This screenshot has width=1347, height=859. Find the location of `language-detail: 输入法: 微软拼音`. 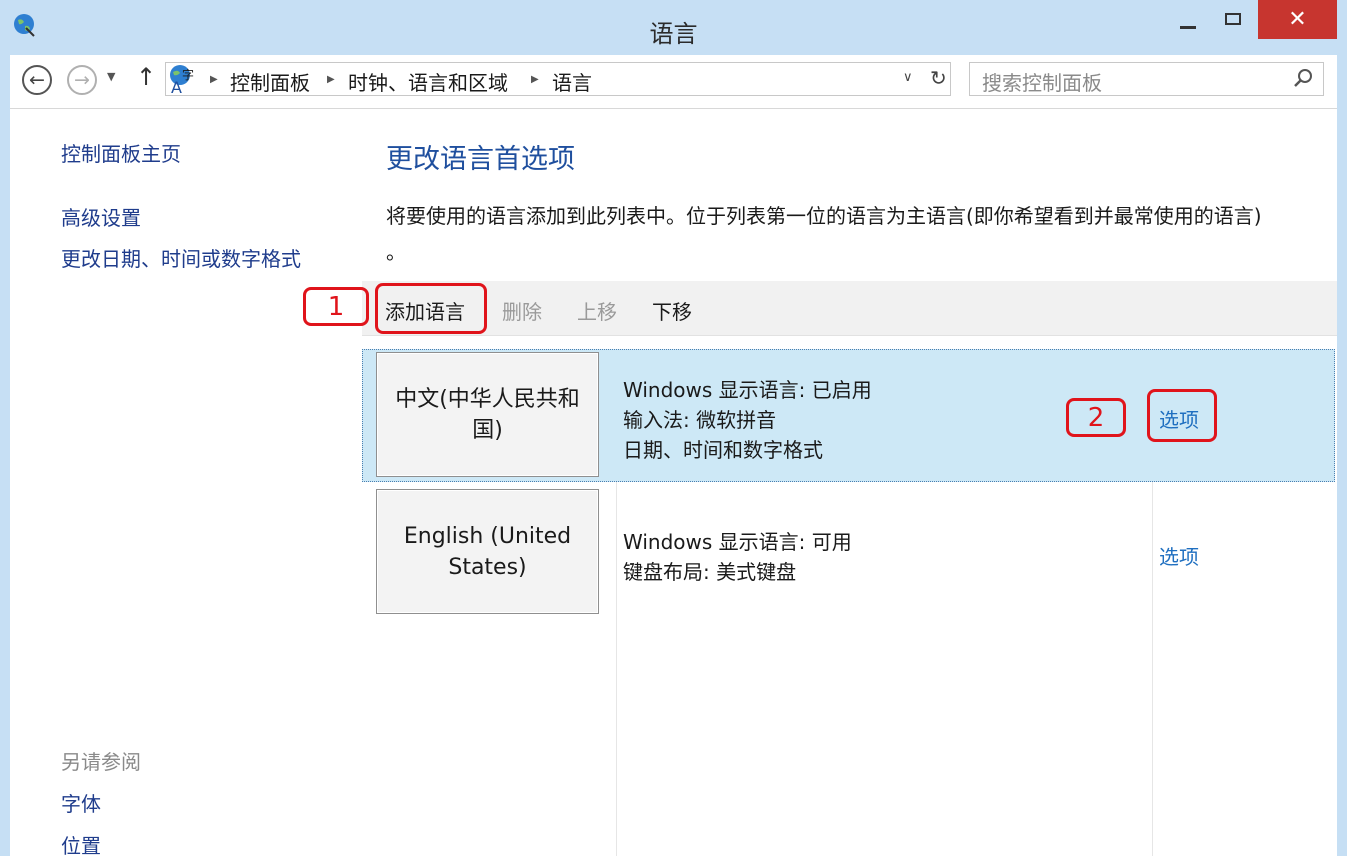

language-detail: 输入法: 微软拼音 is located at coordinates (700, 420).